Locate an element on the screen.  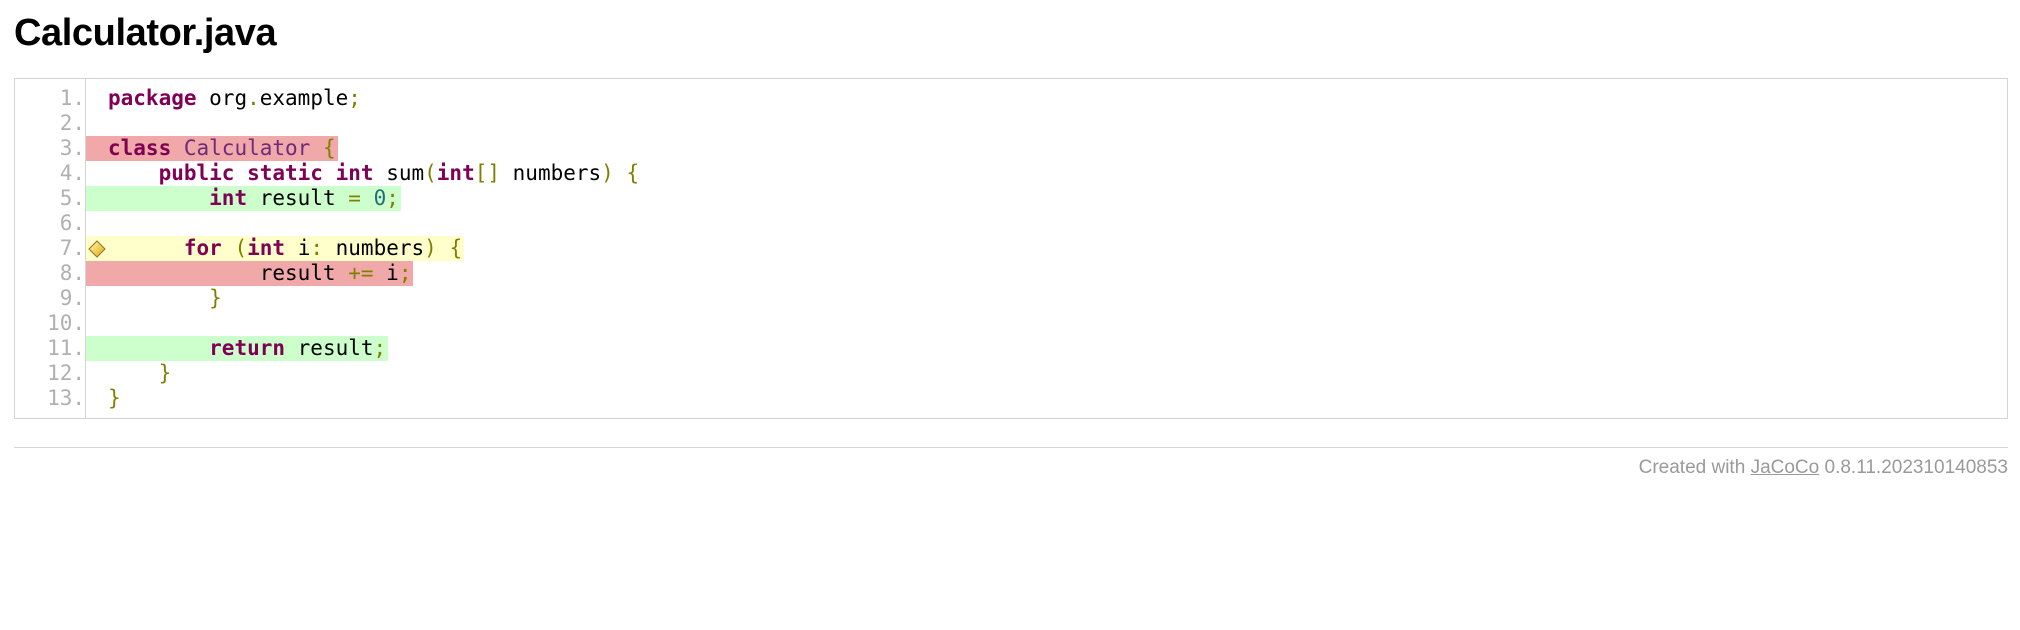
source-line: 8. result += i; is located at coordinates (1011, 273).